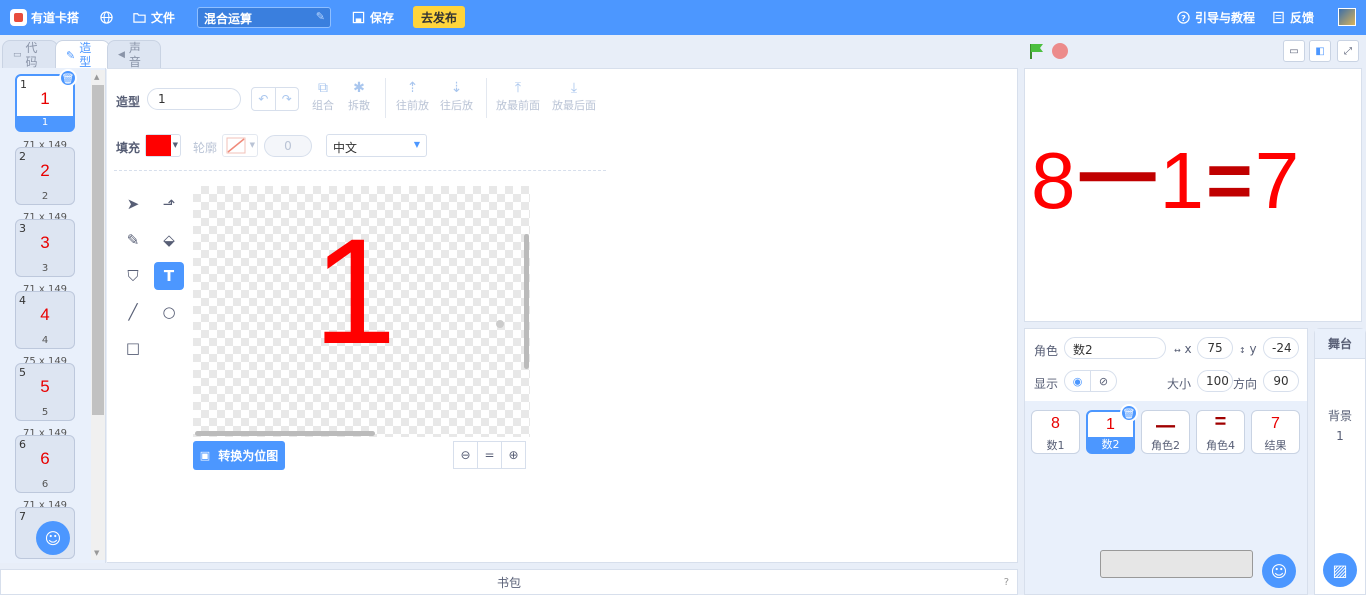 Image resolution: width=1366 pixels, height=595 pixels. What do you see at coordinates (252, 145) in the screenshot?
I see `chevron-down-icon: ▼` at bounding box center [252, 145].